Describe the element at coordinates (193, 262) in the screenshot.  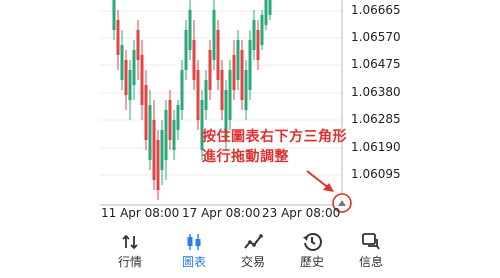
I see `tab-label: 圖表` at that location.